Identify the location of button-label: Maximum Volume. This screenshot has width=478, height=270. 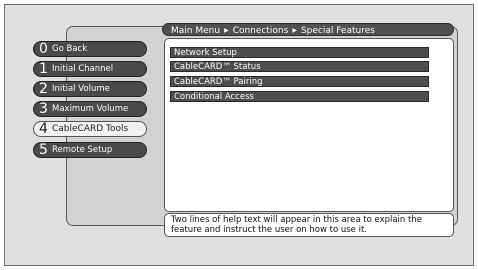
(90, 109).